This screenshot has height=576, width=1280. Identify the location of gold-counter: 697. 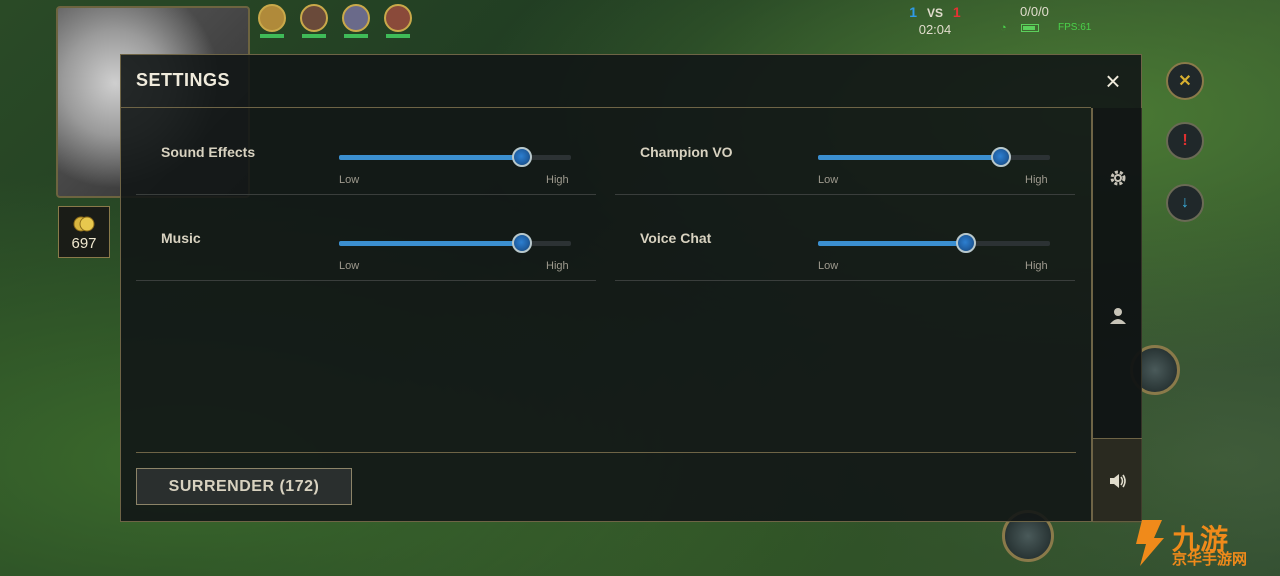
(84, 232).